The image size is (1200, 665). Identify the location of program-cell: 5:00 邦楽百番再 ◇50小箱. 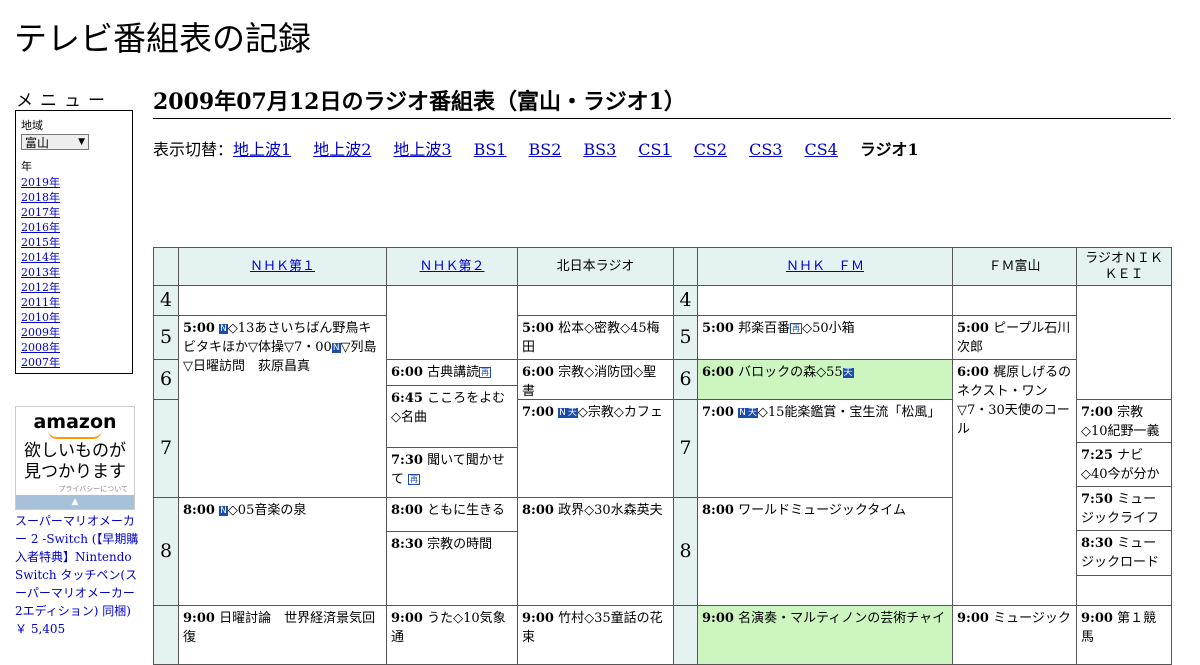
(825, 337).